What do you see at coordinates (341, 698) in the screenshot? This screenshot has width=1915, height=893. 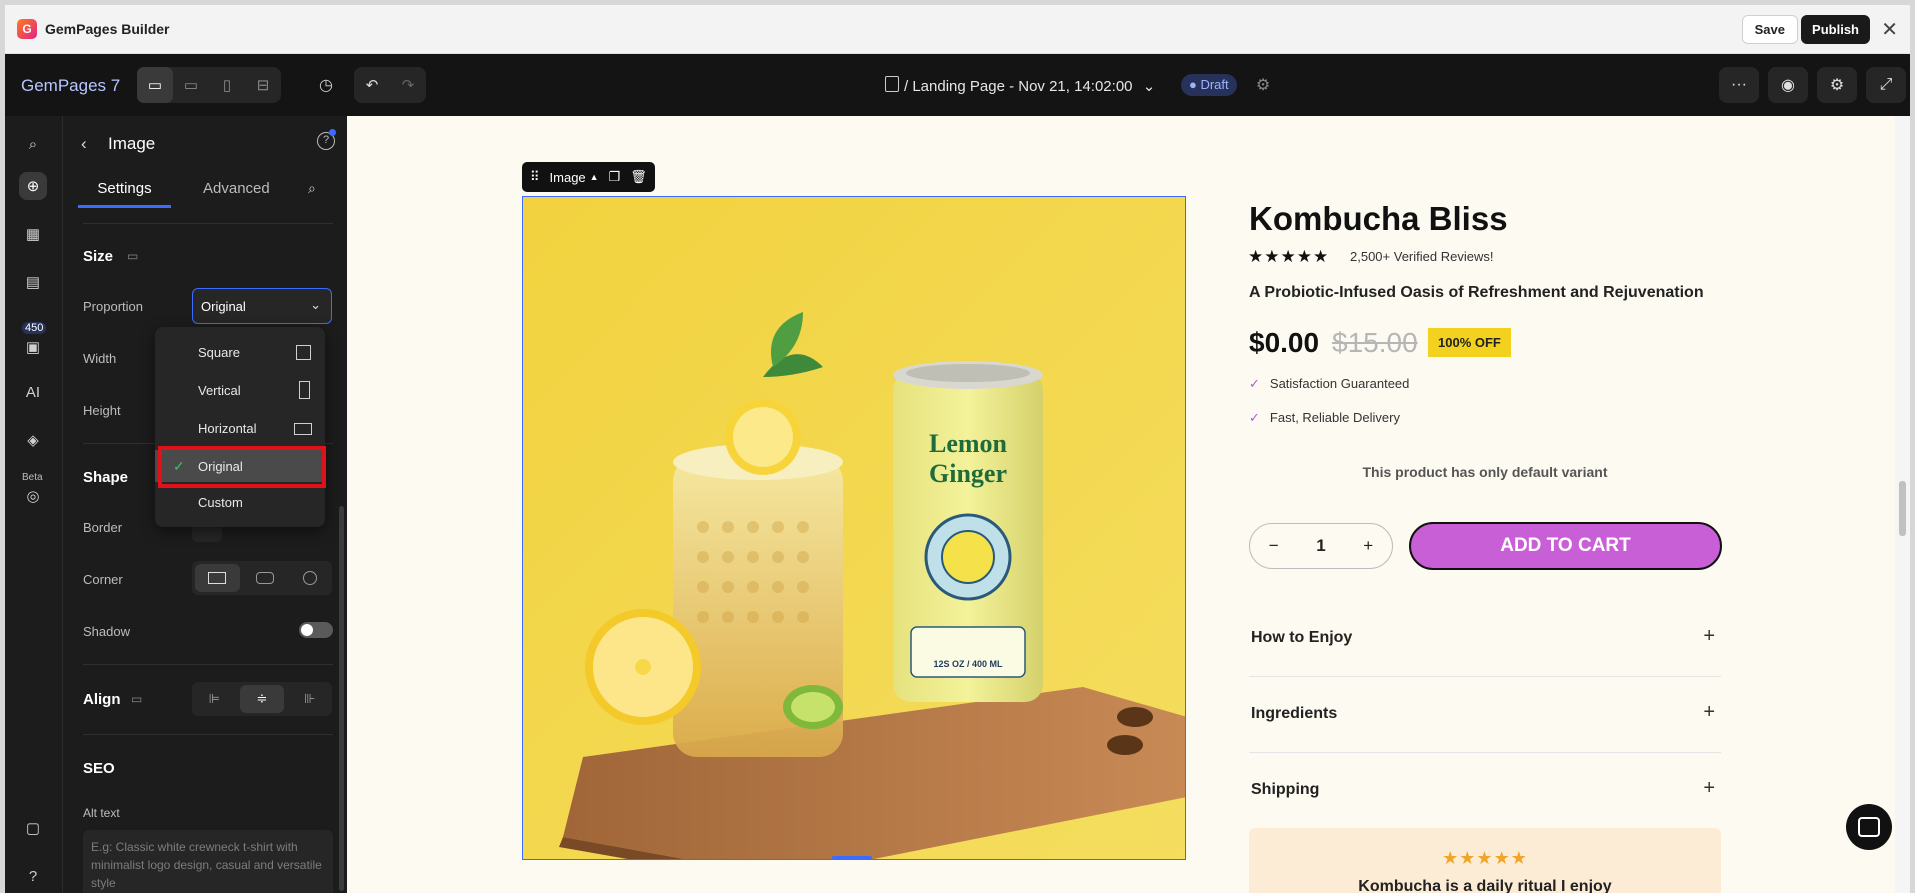 I see `panel-scrollbar` at bounding box center [341, 698].